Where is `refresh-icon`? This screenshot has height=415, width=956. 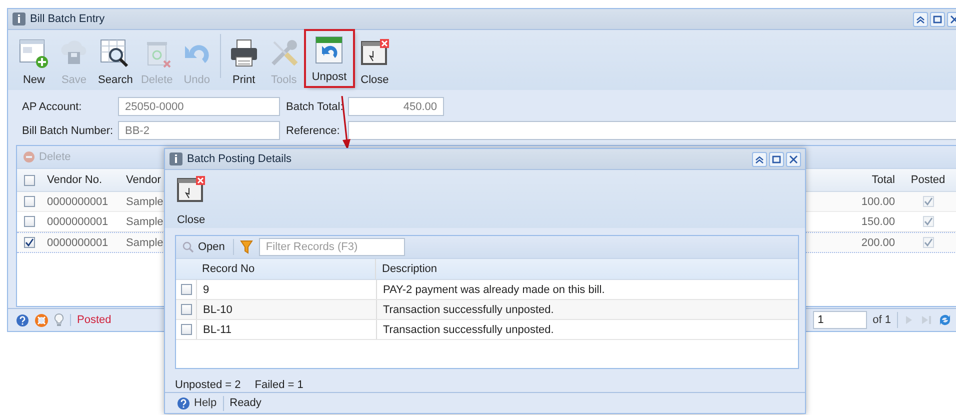
refresh-icon is located at coordinates (945, 320).